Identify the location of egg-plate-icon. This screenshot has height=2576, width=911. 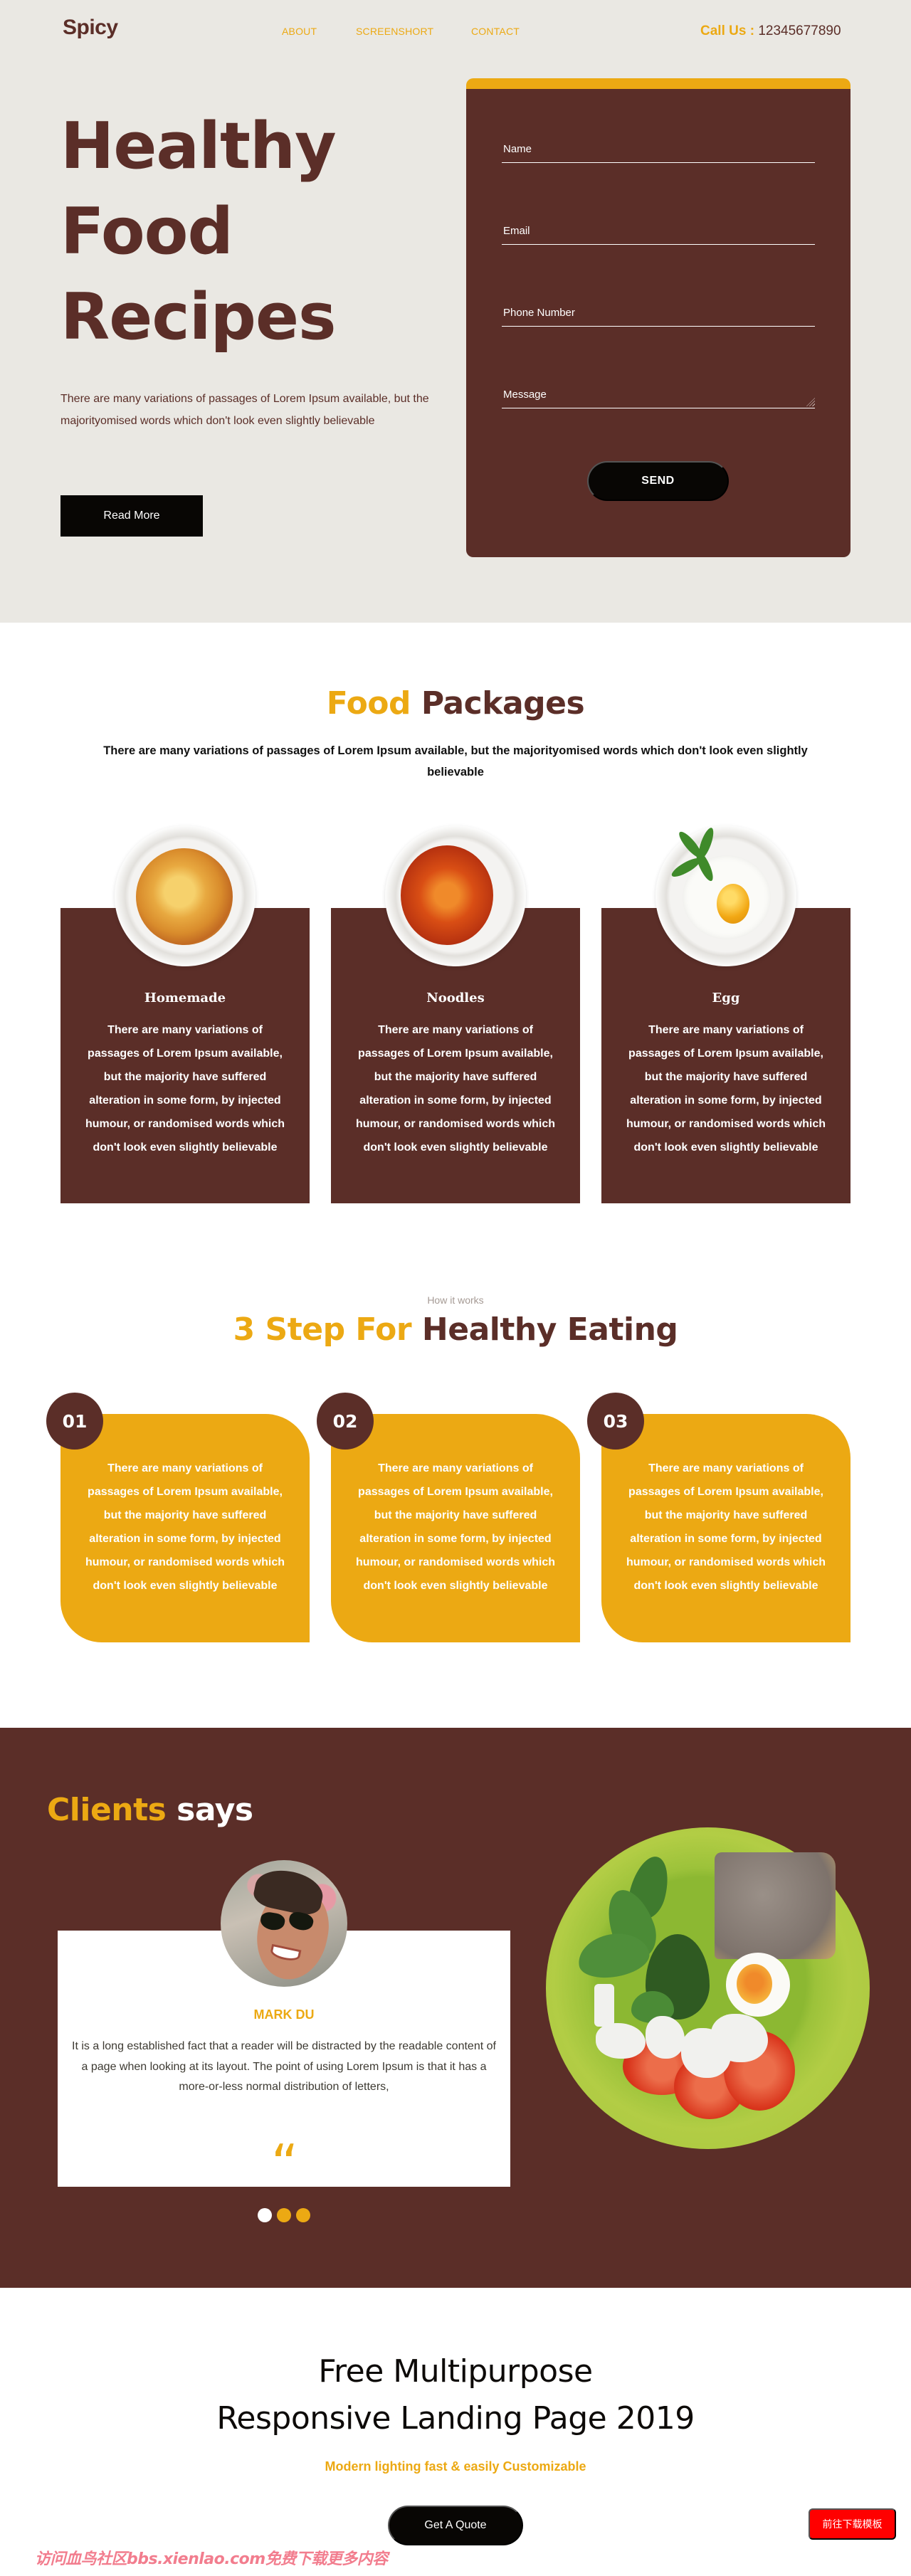
(725, 895).